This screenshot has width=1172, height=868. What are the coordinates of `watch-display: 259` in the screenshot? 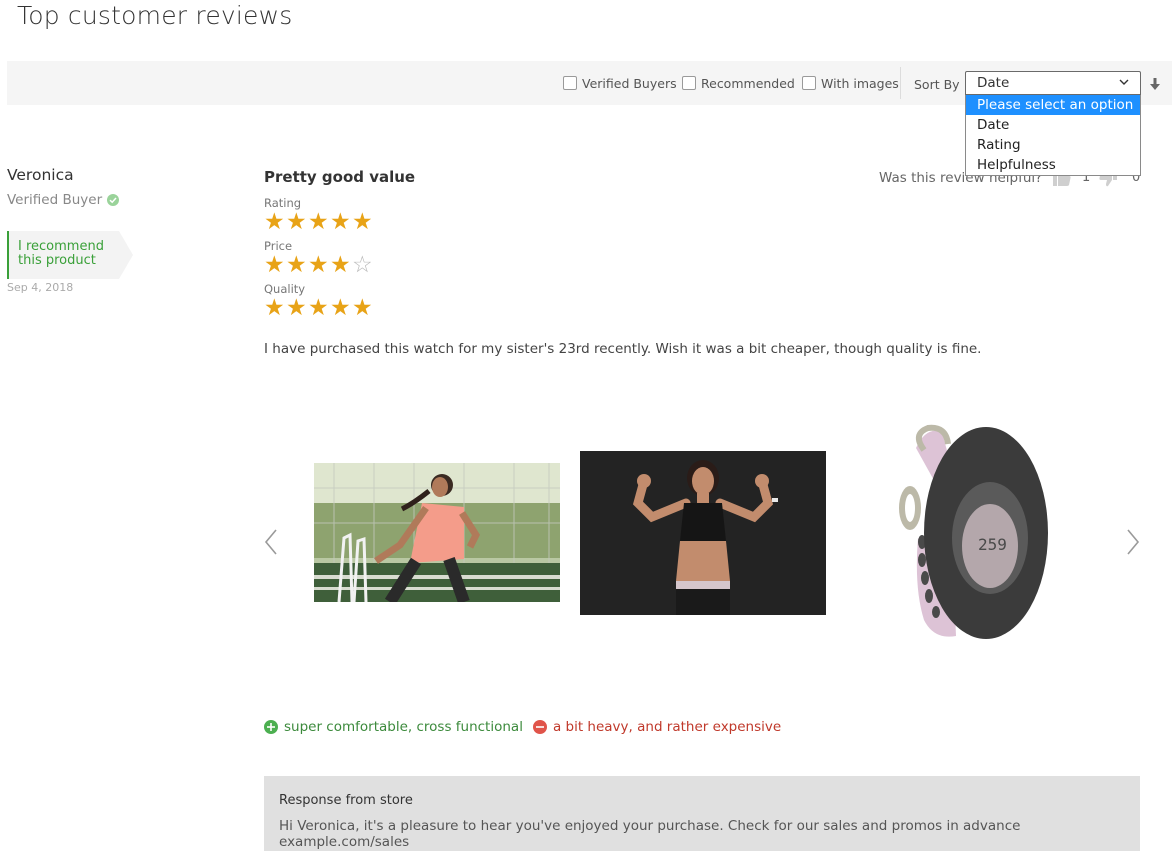 It's located at (992, 544).